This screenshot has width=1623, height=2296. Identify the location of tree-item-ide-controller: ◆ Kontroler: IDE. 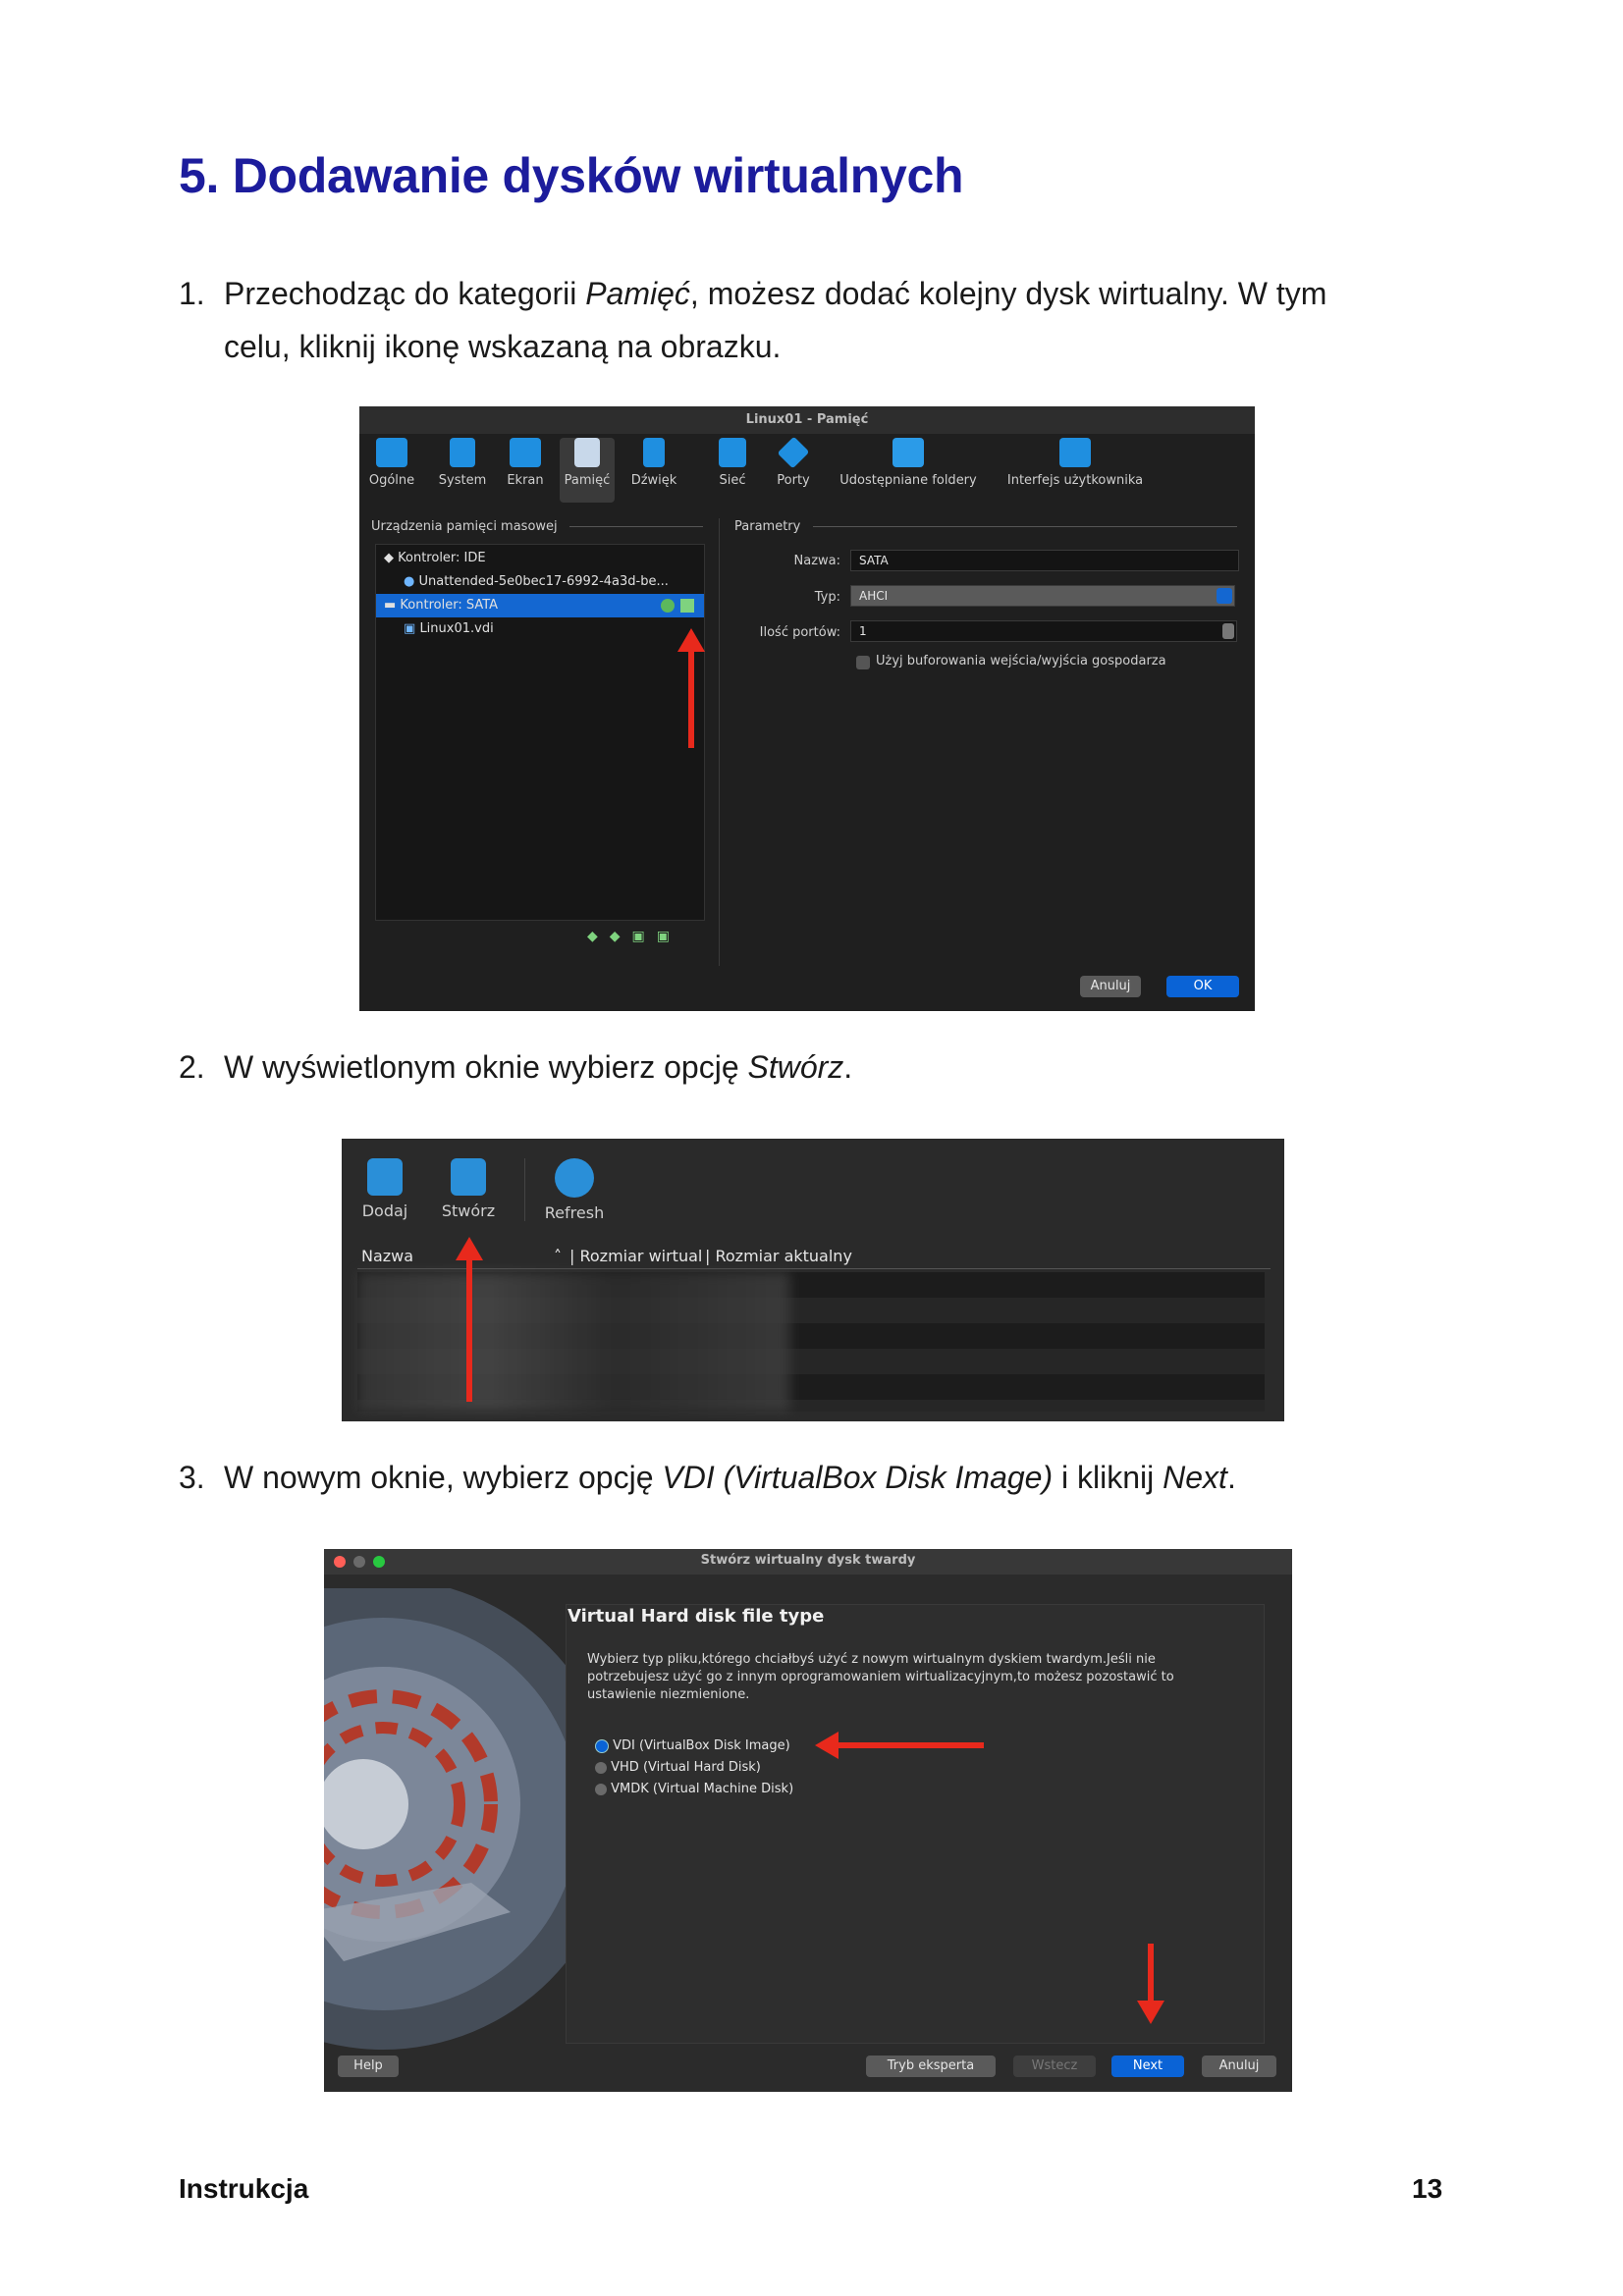
(540, 558).